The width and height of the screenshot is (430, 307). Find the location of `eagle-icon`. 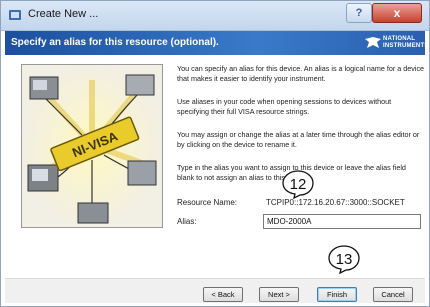

eagle-icon is located at coordinates (373, 42).